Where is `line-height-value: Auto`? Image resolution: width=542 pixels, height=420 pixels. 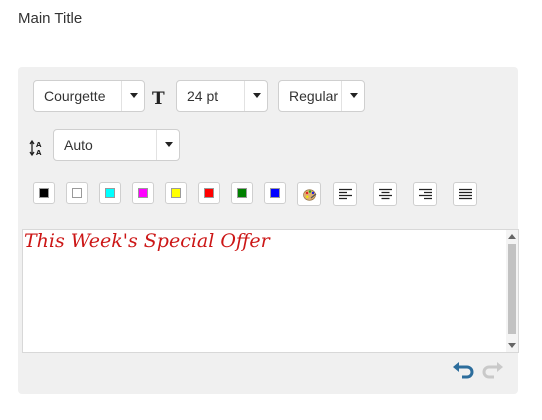
line-height-value: Auto is located at coordinates (78, 145).